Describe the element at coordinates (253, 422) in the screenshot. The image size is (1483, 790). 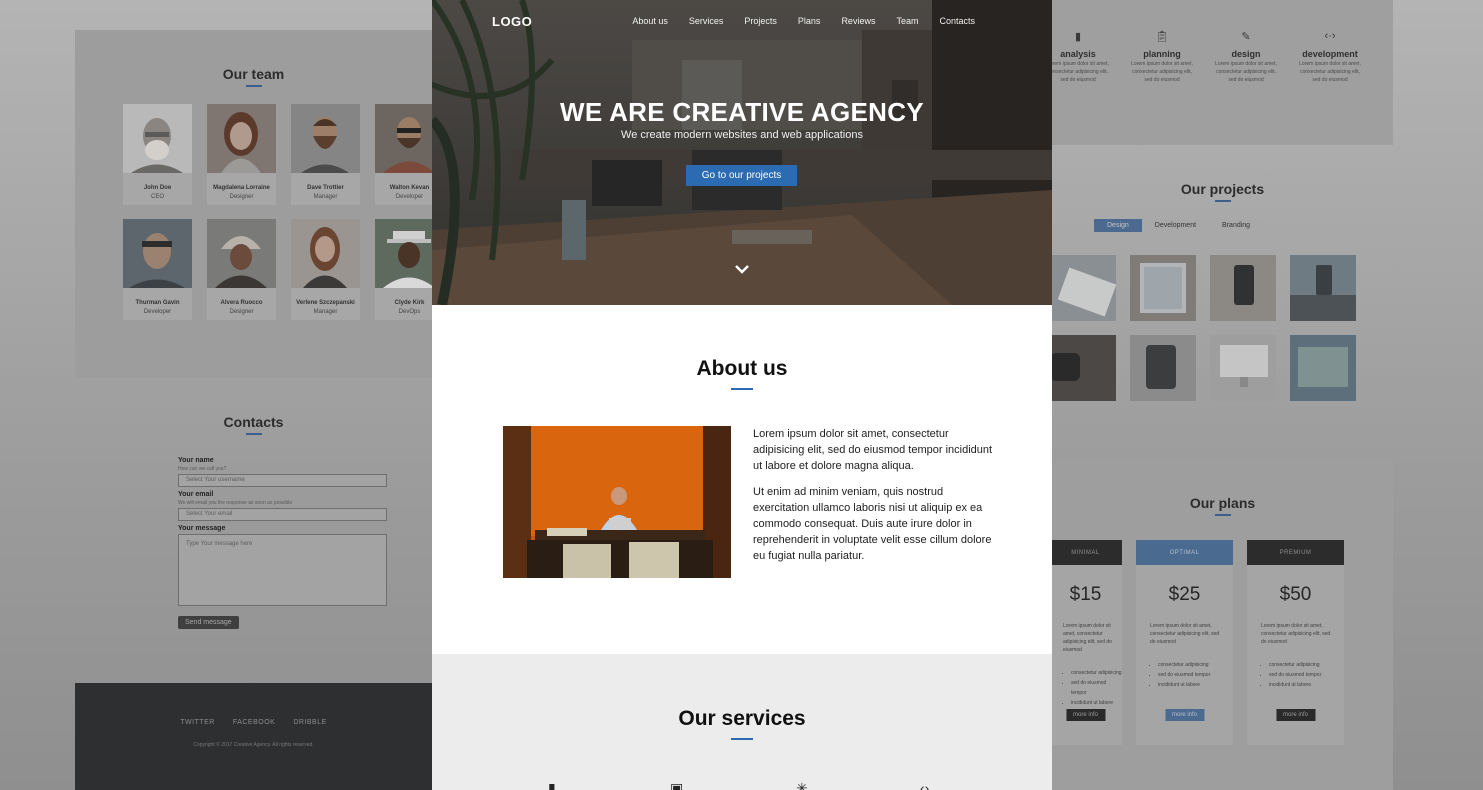
I see `contacts-title: Contacts` at that location.